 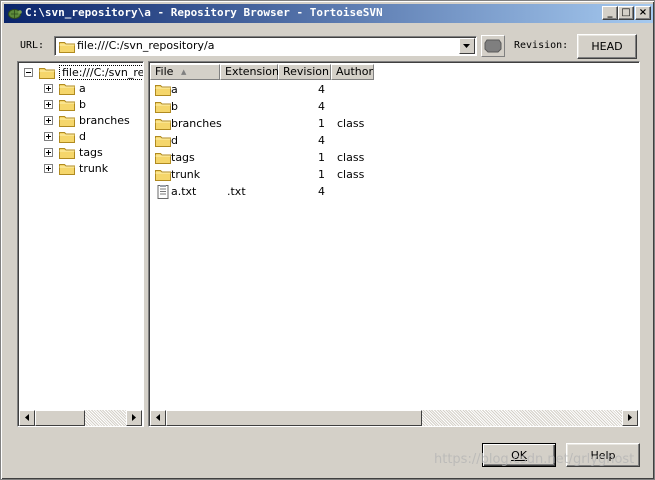 I want to click on file-name: a, so click(x=174, y=89).